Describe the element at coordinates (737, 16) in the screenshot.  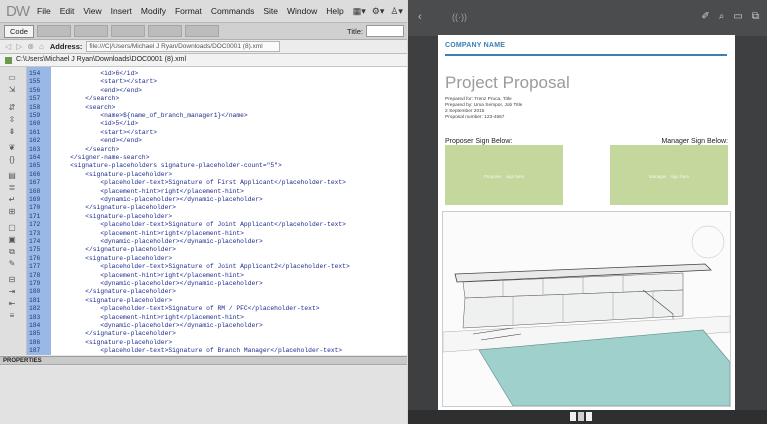
I see `reading-view-icon: ▭` at that location.